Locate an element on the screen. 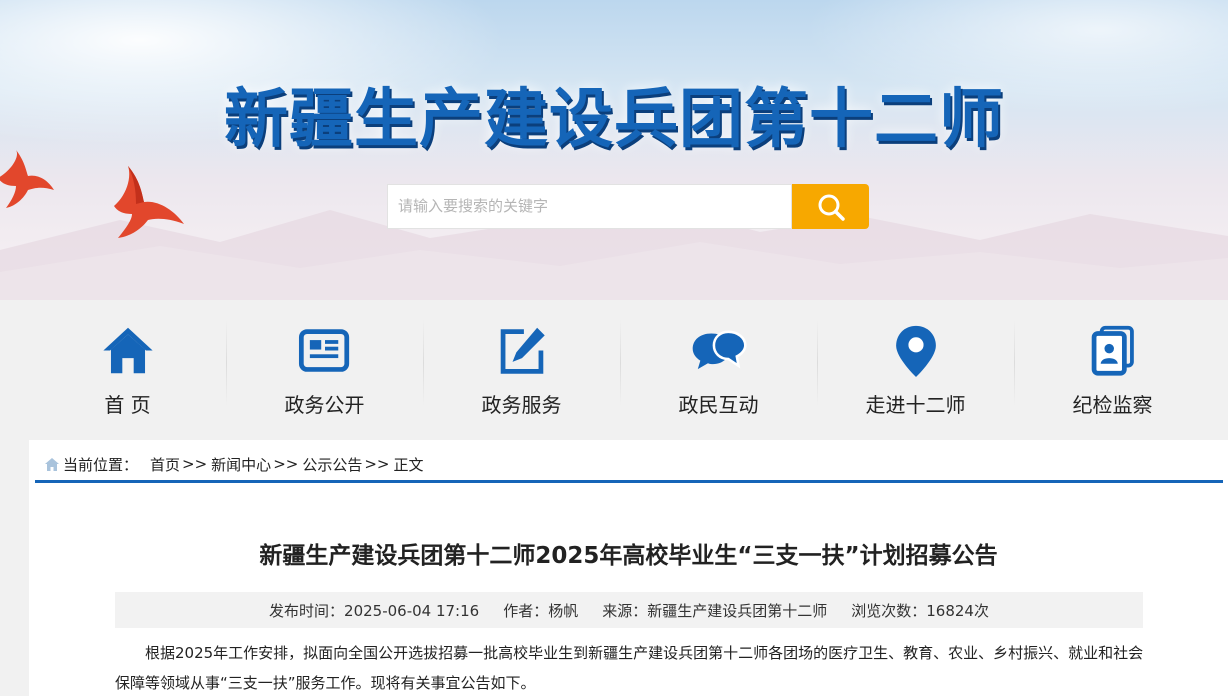 This screenshot has width=1228, height=696. author: 作者：杨帆 is located at coordinates (541, 610).